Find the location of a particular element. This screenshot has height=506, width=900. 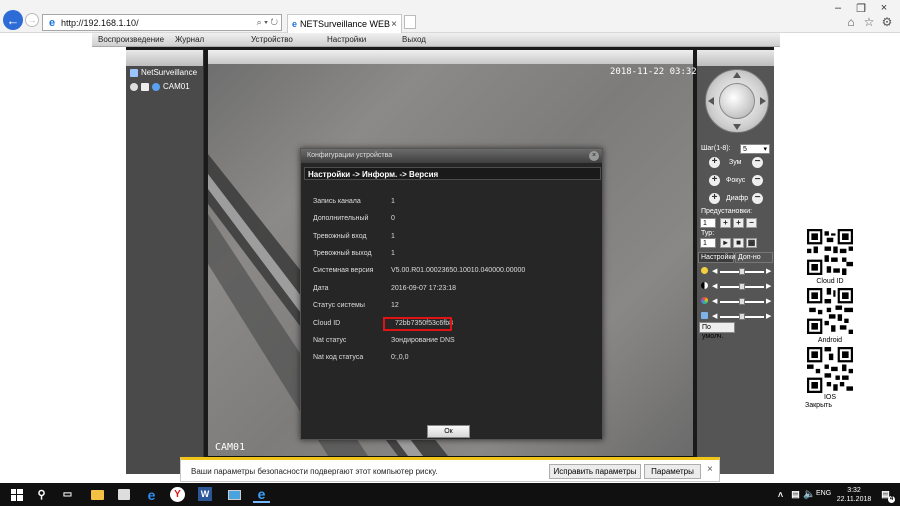

notifications-icon: ▤ 4 is located at coordinates (886, 494).